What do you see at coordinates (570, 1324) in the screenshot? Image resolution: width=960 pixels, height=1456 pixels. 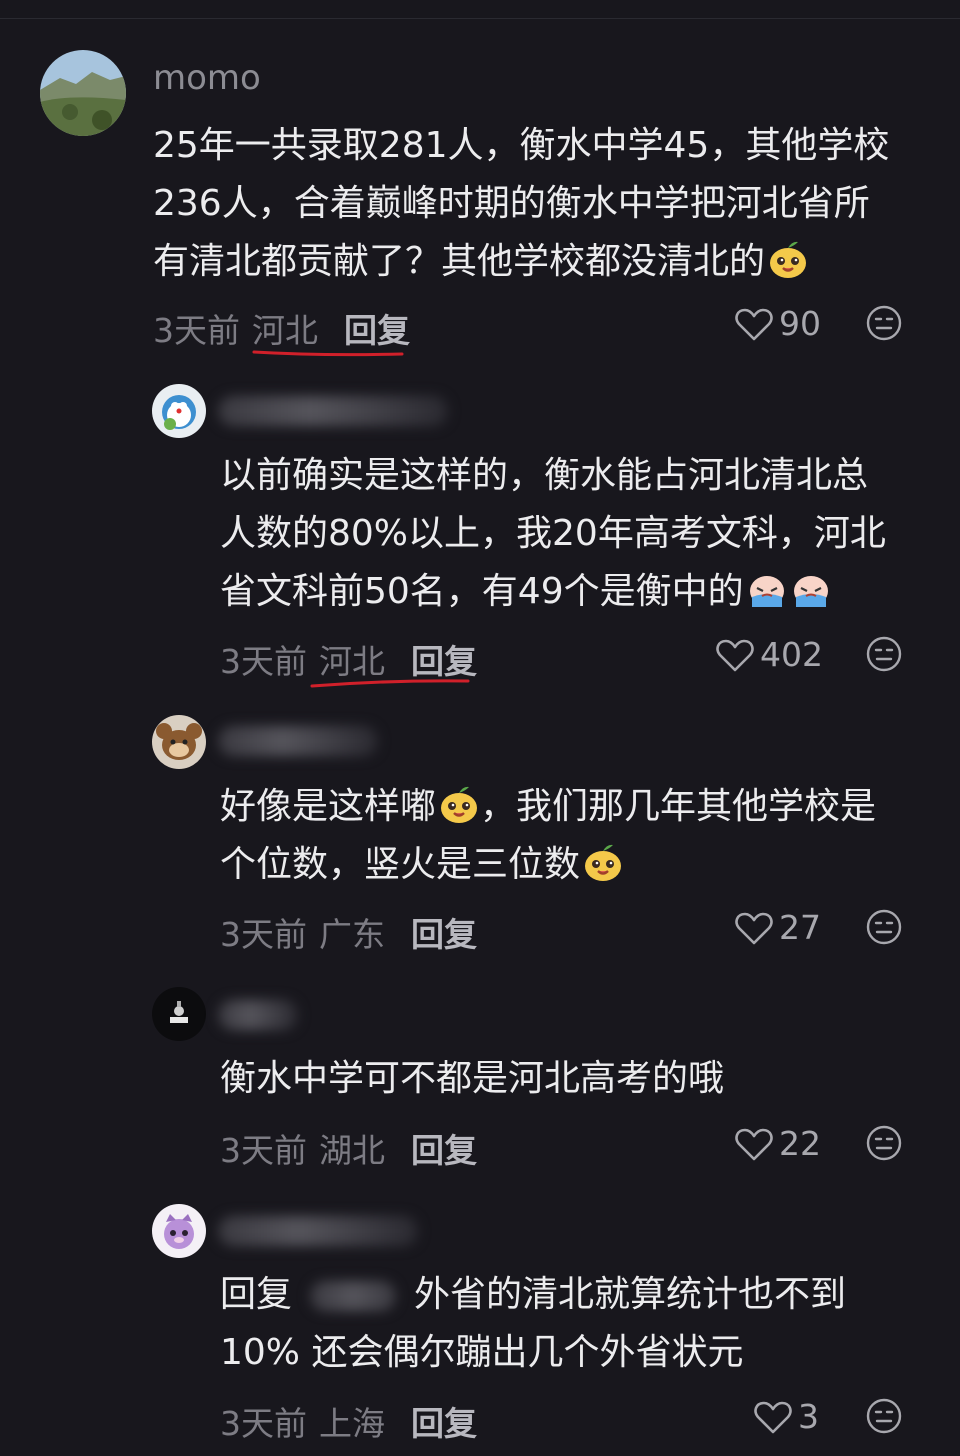 I see `comment-text: 回复 外省的清北就算统计也不到 10% 还会偶尔蹦出几个外省状元` at bounding box center [570, 1324].